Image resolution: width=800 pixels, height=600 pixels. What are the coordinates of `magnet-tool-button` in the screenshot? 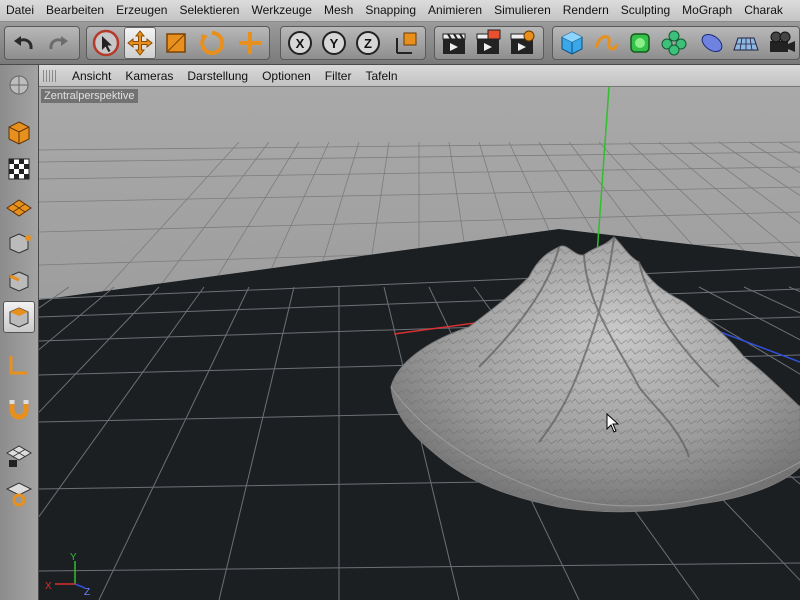 It's located at (19, 409).